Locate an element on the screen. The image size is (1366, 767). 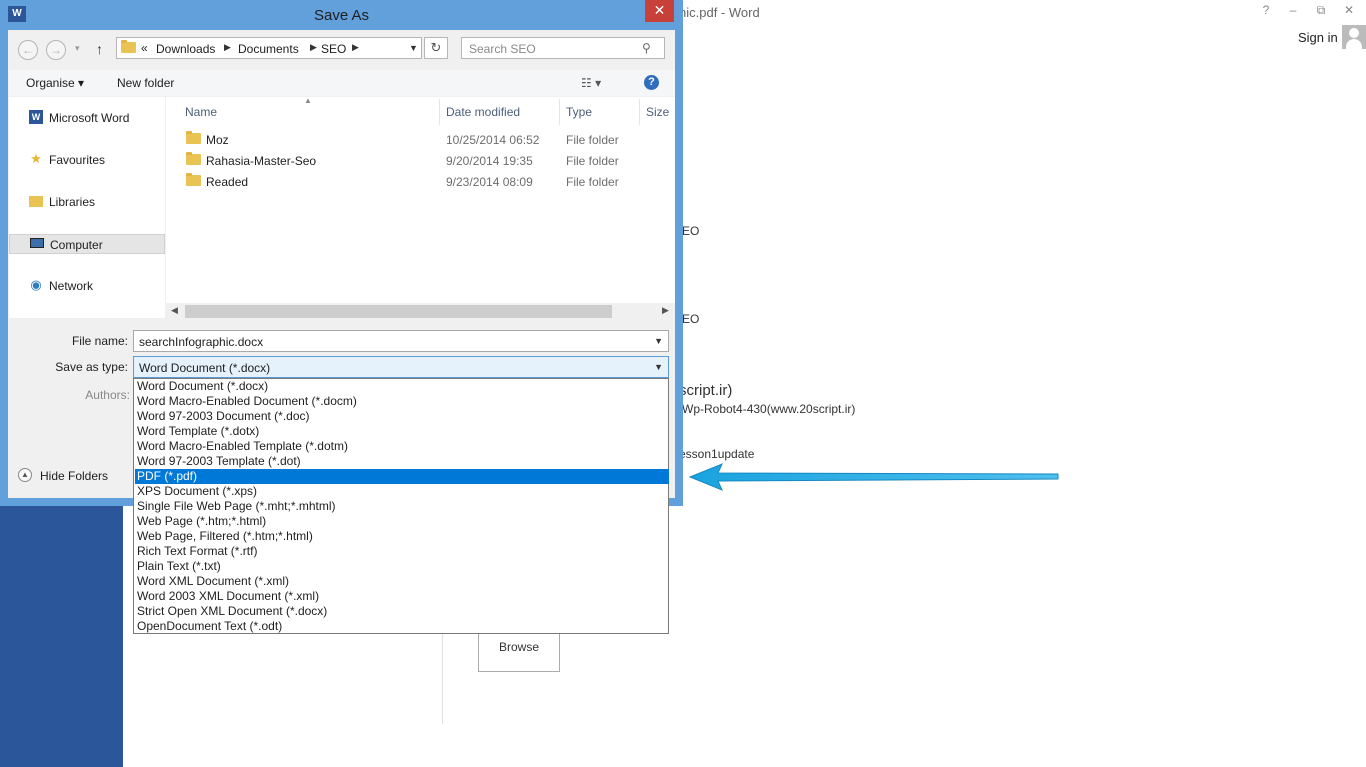
breadcrumb-downloads: Downloads is located at coordinates (185, 49).